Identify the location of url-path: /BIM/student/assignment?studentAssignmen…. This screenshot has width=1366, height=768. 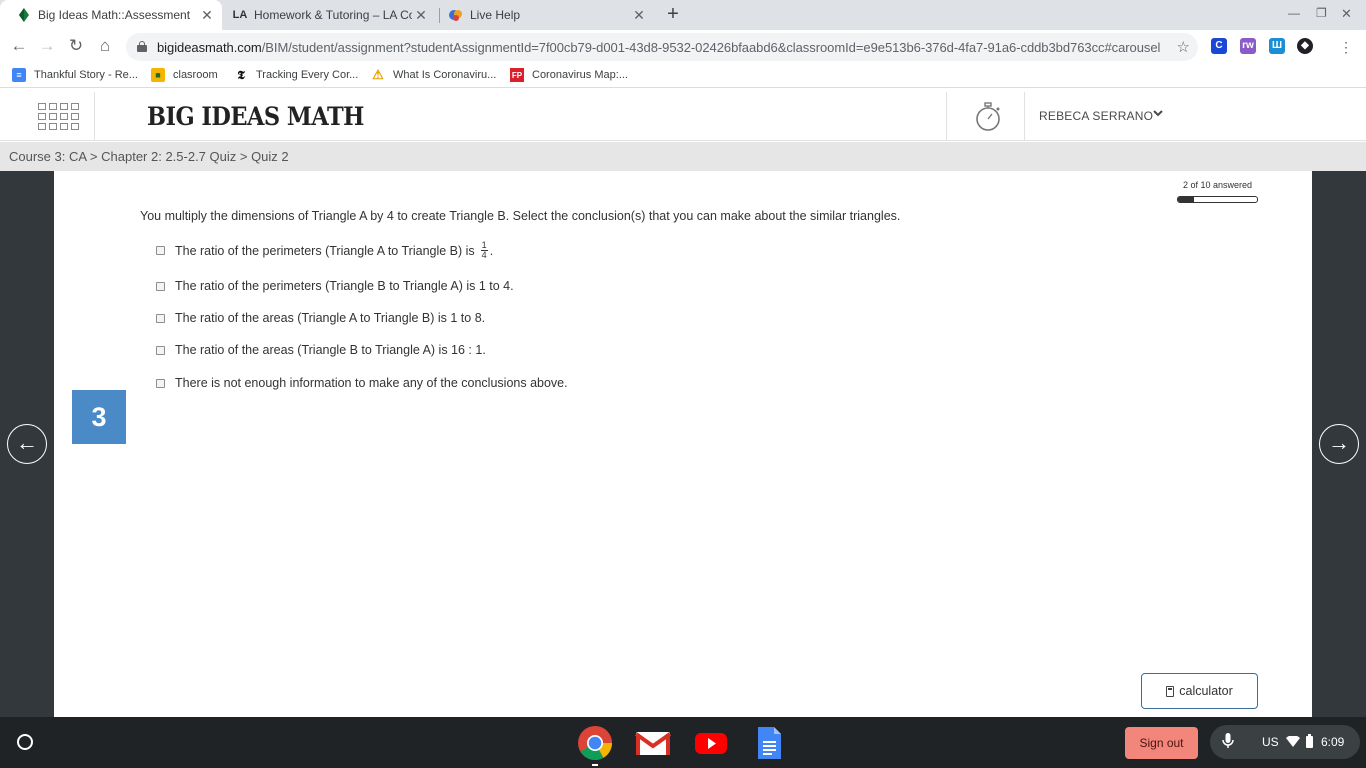
(711, 47).